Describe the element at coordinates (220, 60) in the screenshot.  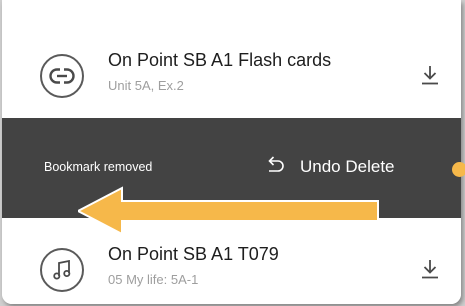
I see `item-title: On Point SB A1 Flash cards` at that location.